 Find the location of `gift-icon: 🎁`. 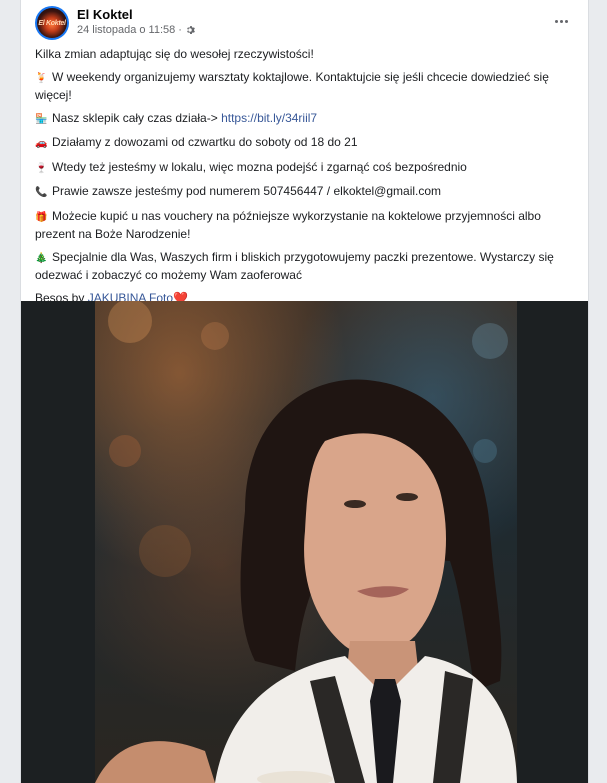

gift-icon: 🎁 is located at coordinates (41, 217).